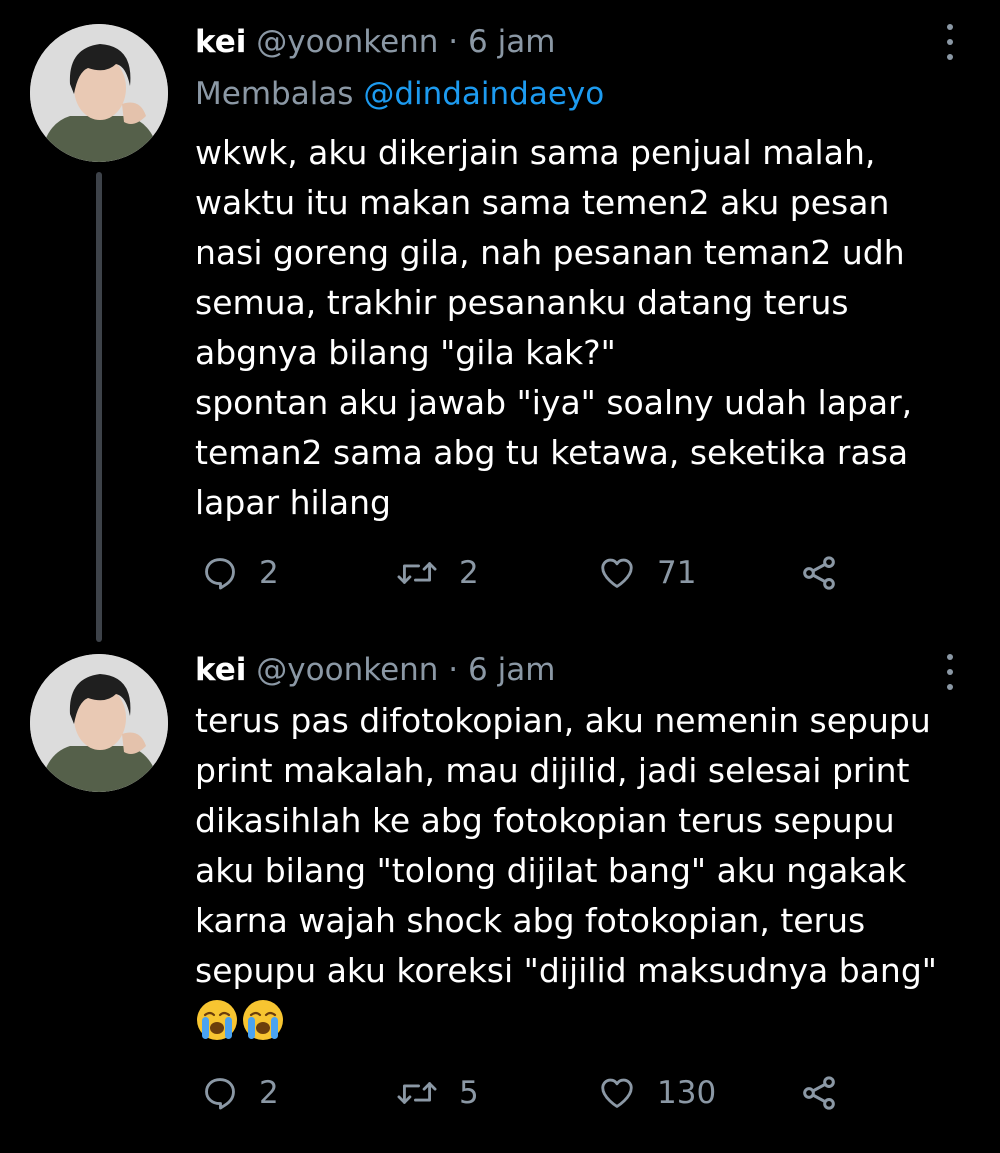 The width and height of the screenshot is (1000, 1153). Describe the element at coordinates (535, 152) in the screenshot. I see `text-line: wkwk, aku dikerjain sama penjual malah,` at that location.